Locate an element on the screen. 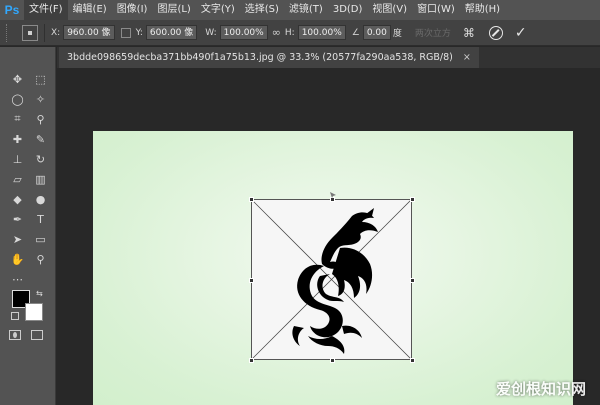 This screenshot has height=405, width=600. transform-handle-top-right is located at coordinates (412, 199).